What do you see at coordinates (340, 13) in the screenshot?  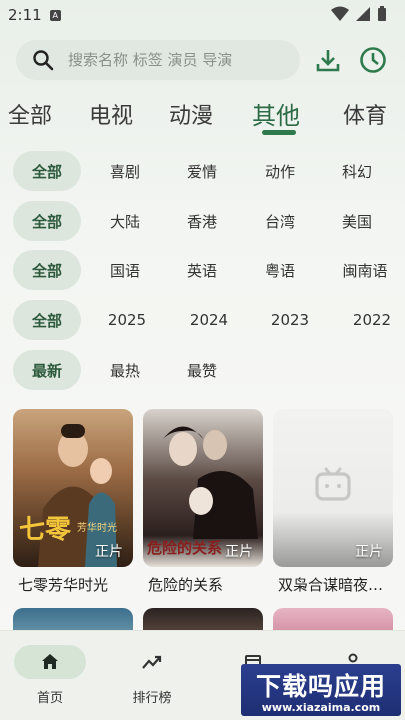 I see `wifi-icon` at bounding box center [340, 13].